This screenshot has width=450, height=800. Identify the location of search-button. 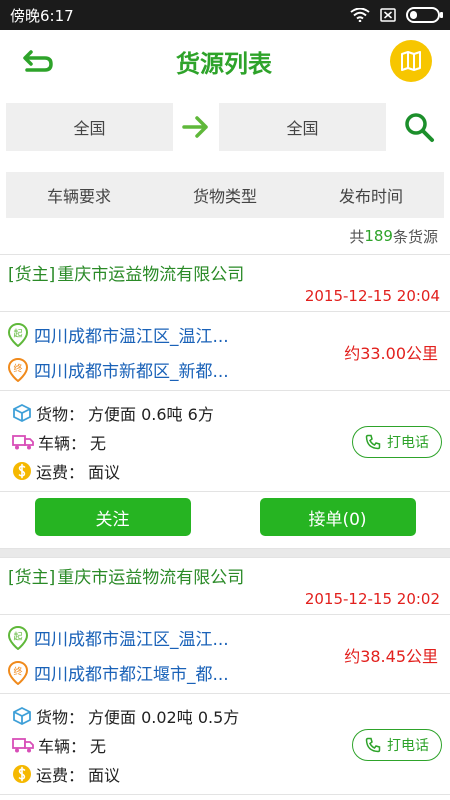
(419, 127).